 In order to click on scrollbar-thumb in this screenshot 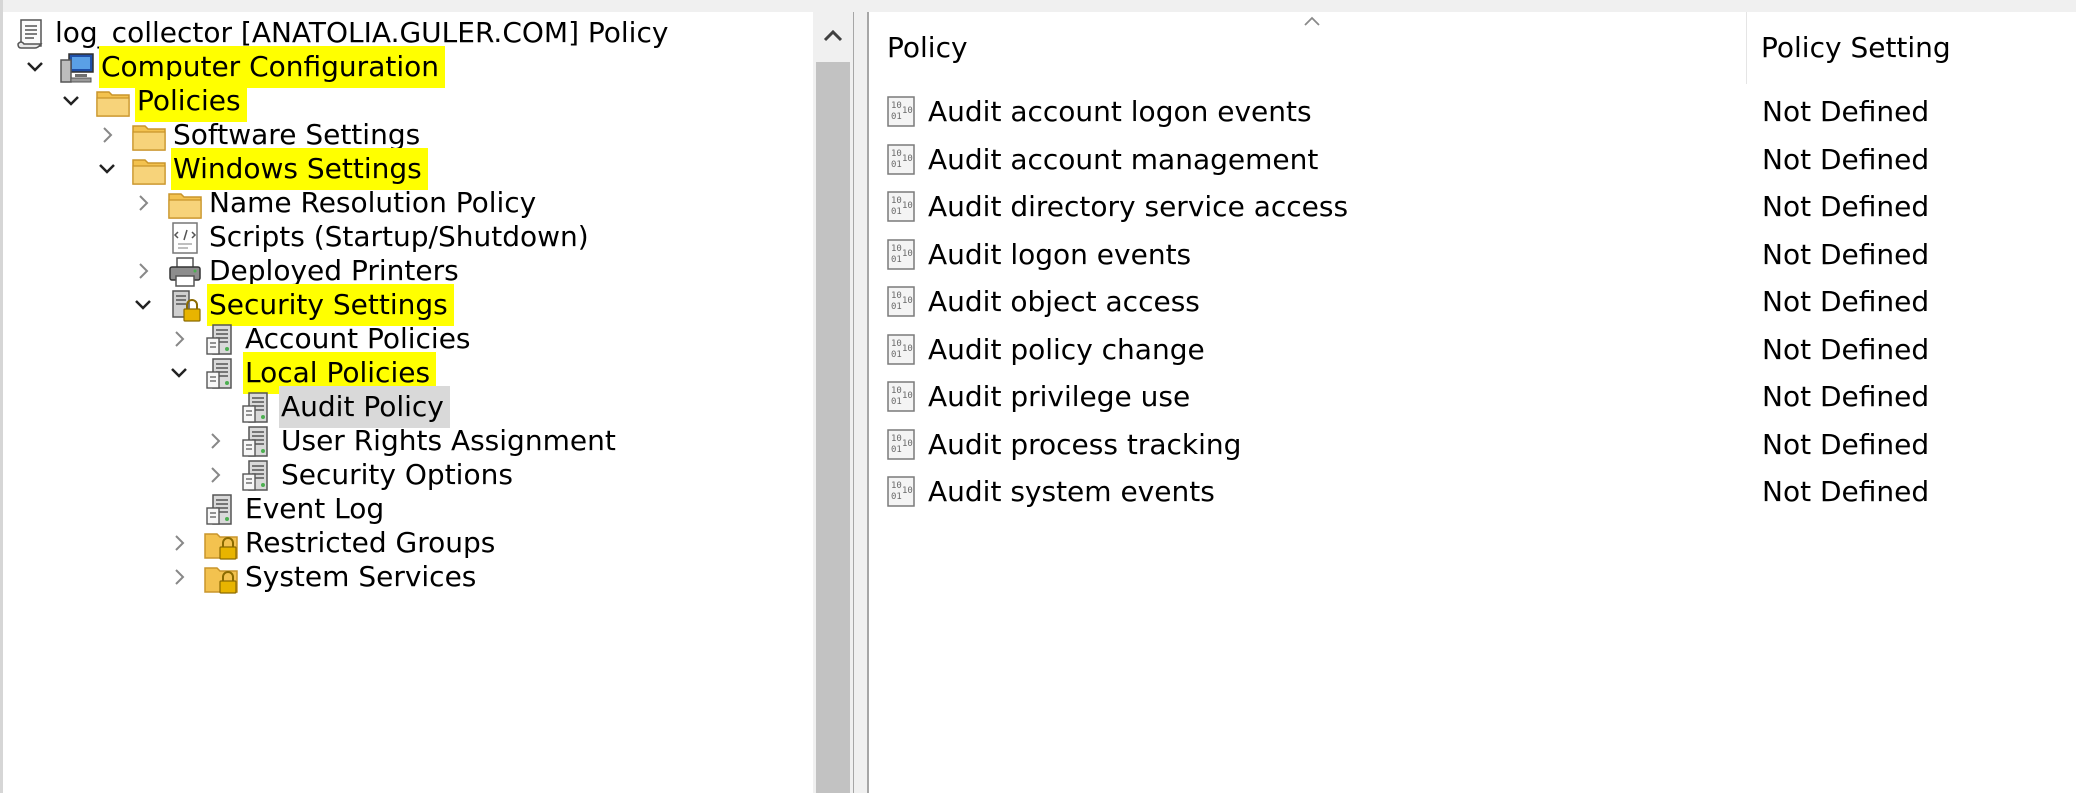, I will do `click(833, 427)`.